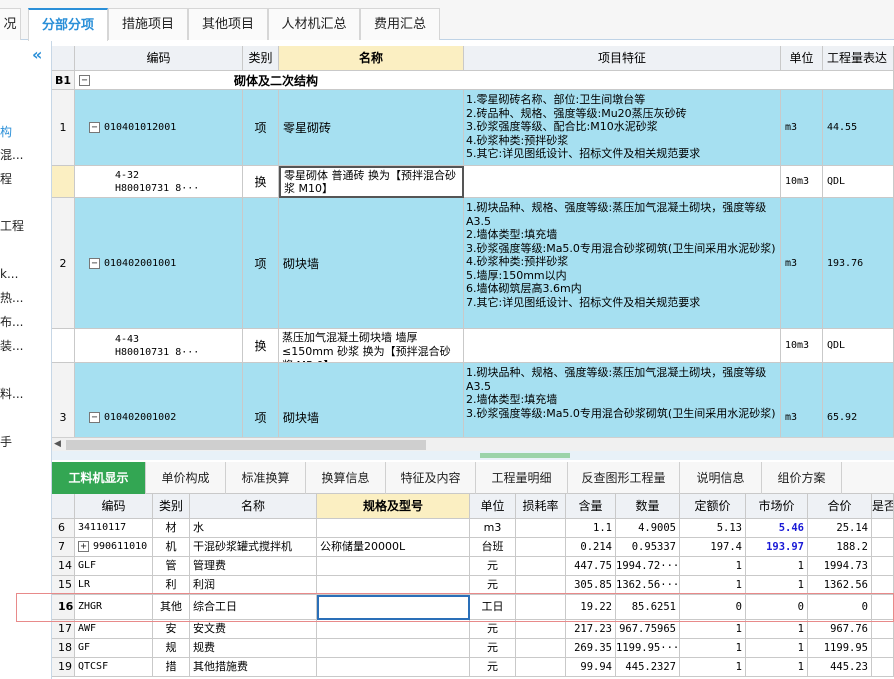  What do you see at coordinates (858, 346) in the screenshot?
I see `quota-quantity: QDL` at bounding box center [858, 346].